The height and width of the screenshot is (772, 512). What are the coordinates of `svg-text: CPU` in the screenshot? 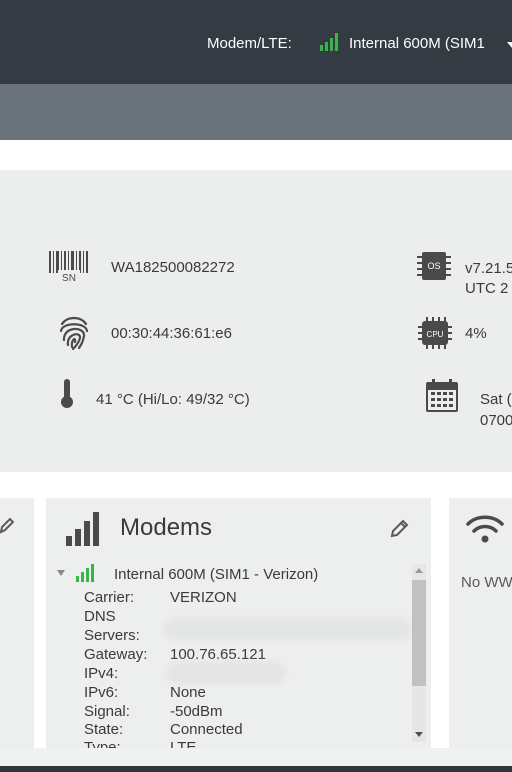 It's located at (435, 334).